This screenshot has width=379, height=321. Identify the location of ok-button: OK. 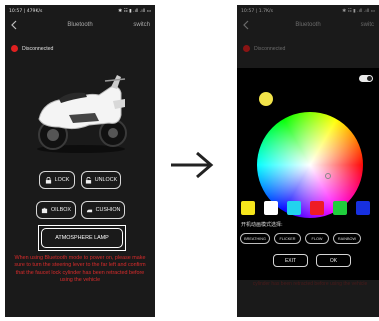
(333, 260).